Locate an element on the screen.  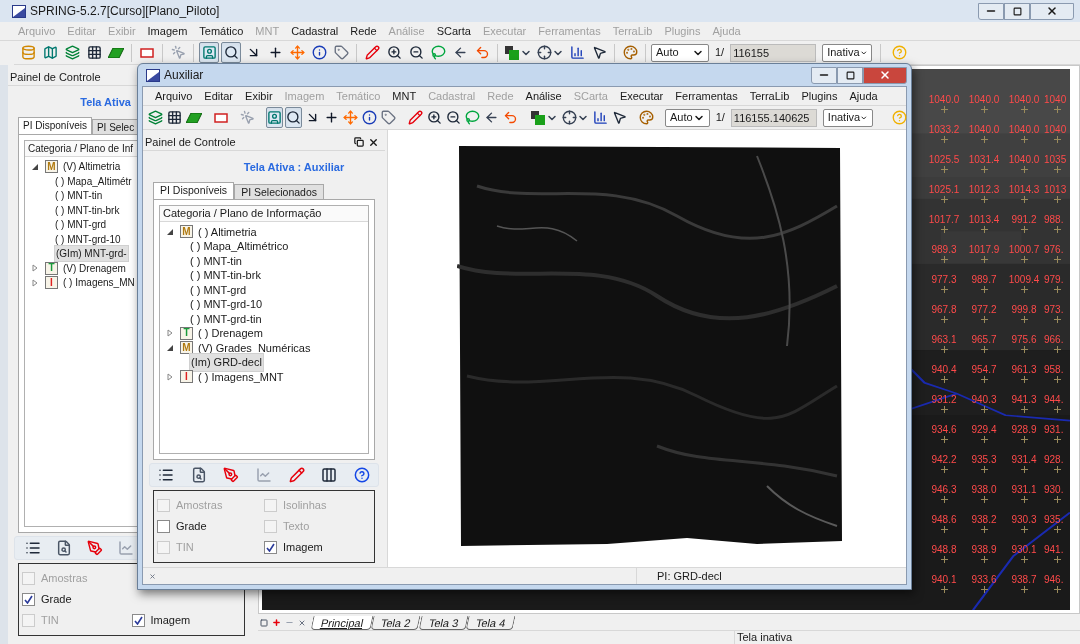
window-title: SPRING-5.2.7[Curso][Plano_Piloto] is located at coordinates (125, 11).